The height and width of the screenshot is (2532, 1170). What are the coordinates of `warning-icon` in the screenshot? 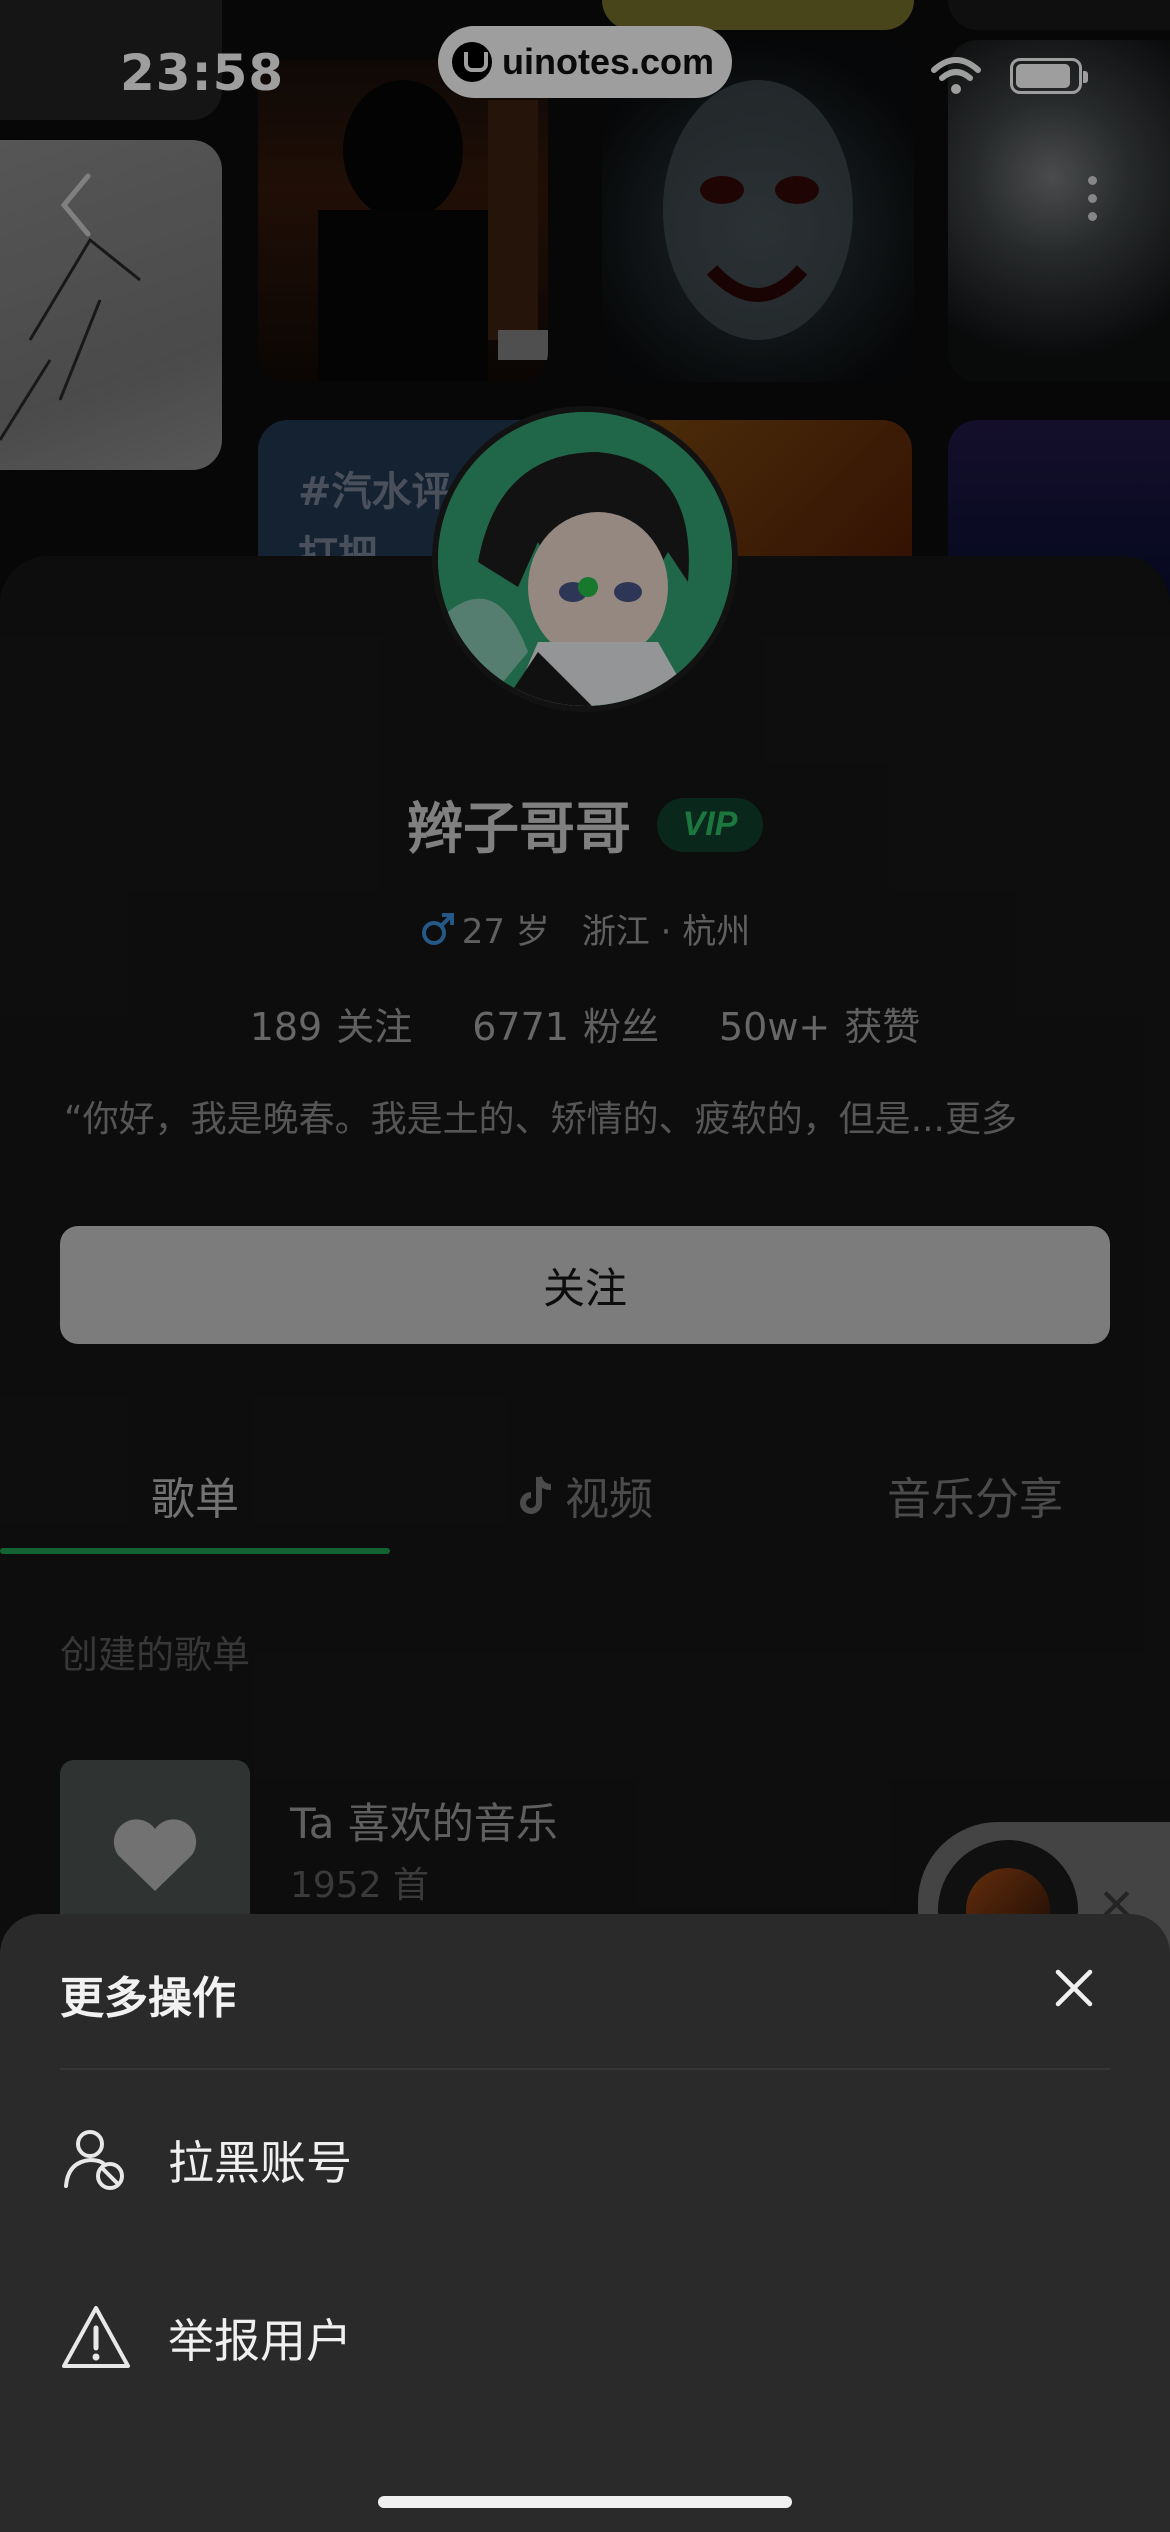 It's located at (96, 2337).